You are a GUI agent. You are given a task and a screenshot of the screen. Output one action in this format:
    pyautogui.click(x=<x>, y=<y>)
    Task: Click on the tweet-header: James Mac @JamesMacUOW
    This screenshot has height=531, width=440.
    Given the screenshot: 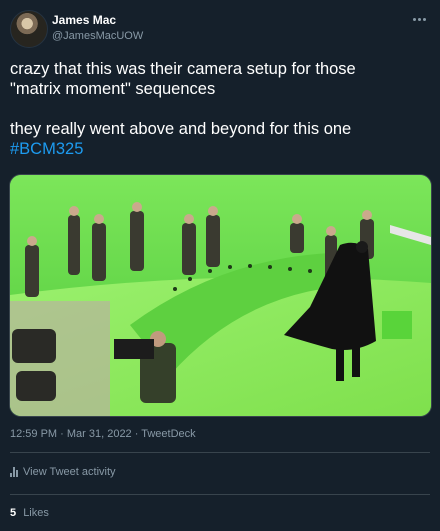 What is the action you would take?
    pyautogui.click(x=220, y=30)
    